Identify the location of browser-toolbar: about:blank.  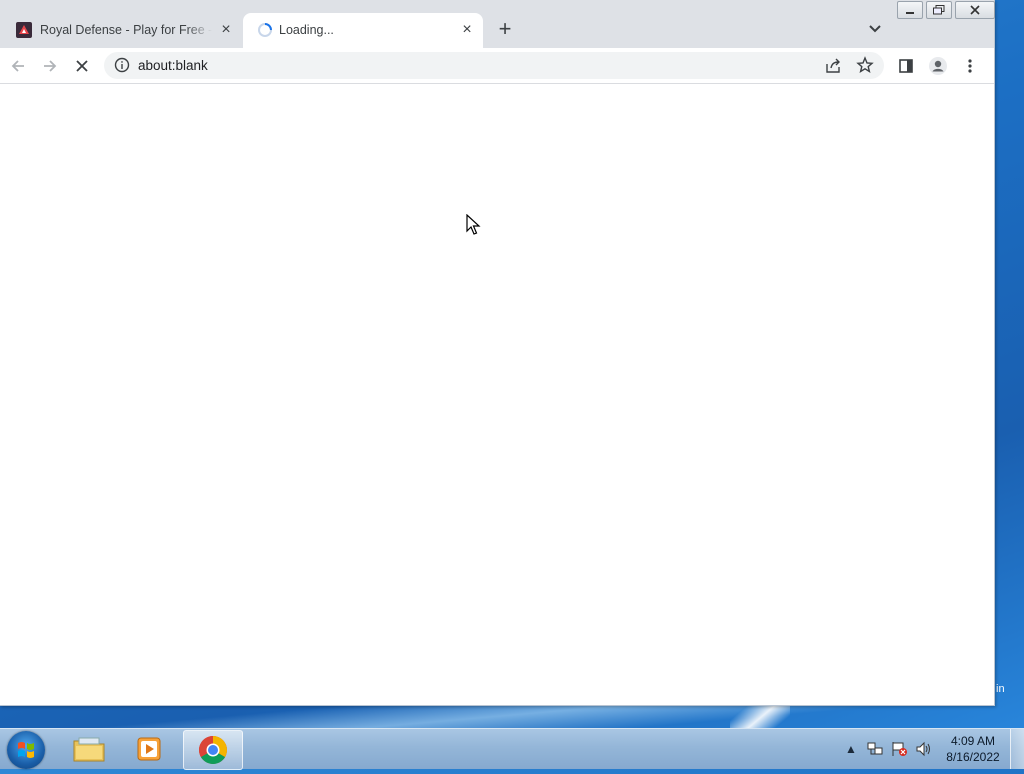
(497, 66).